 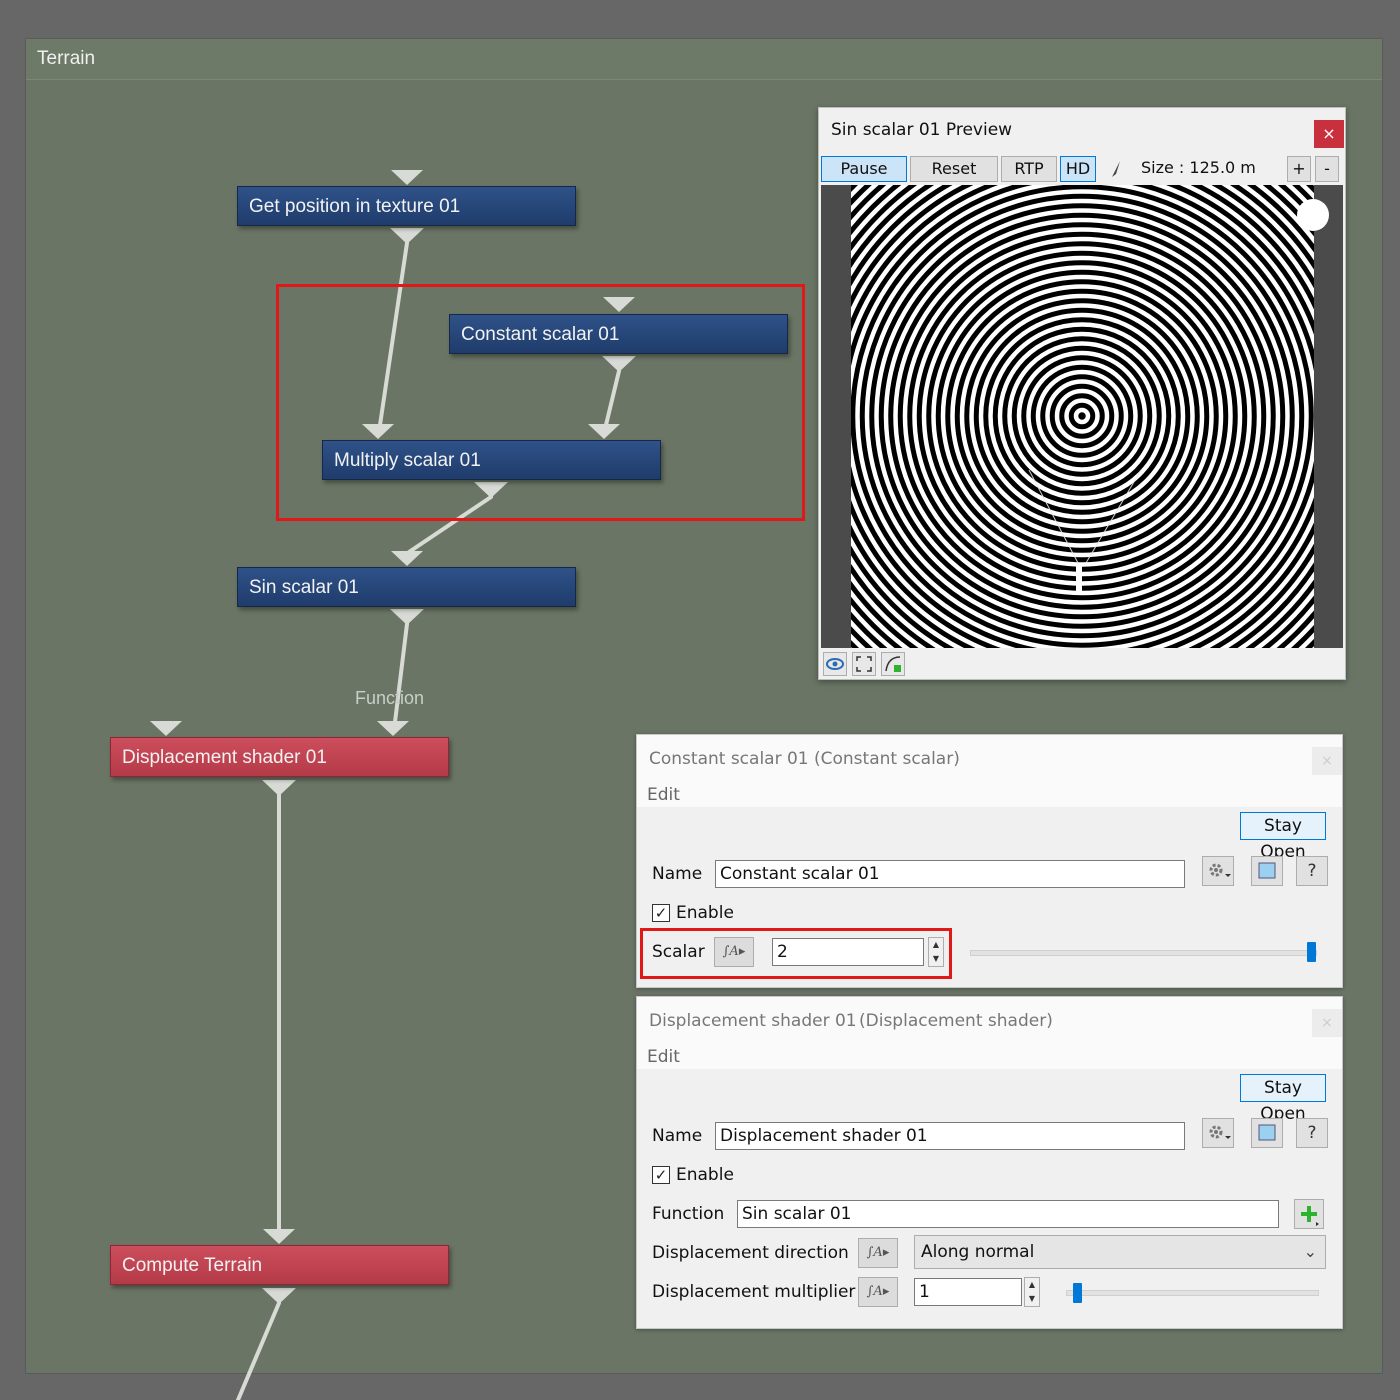 I want to click on input-port-sin, so click(x=407, y=558).